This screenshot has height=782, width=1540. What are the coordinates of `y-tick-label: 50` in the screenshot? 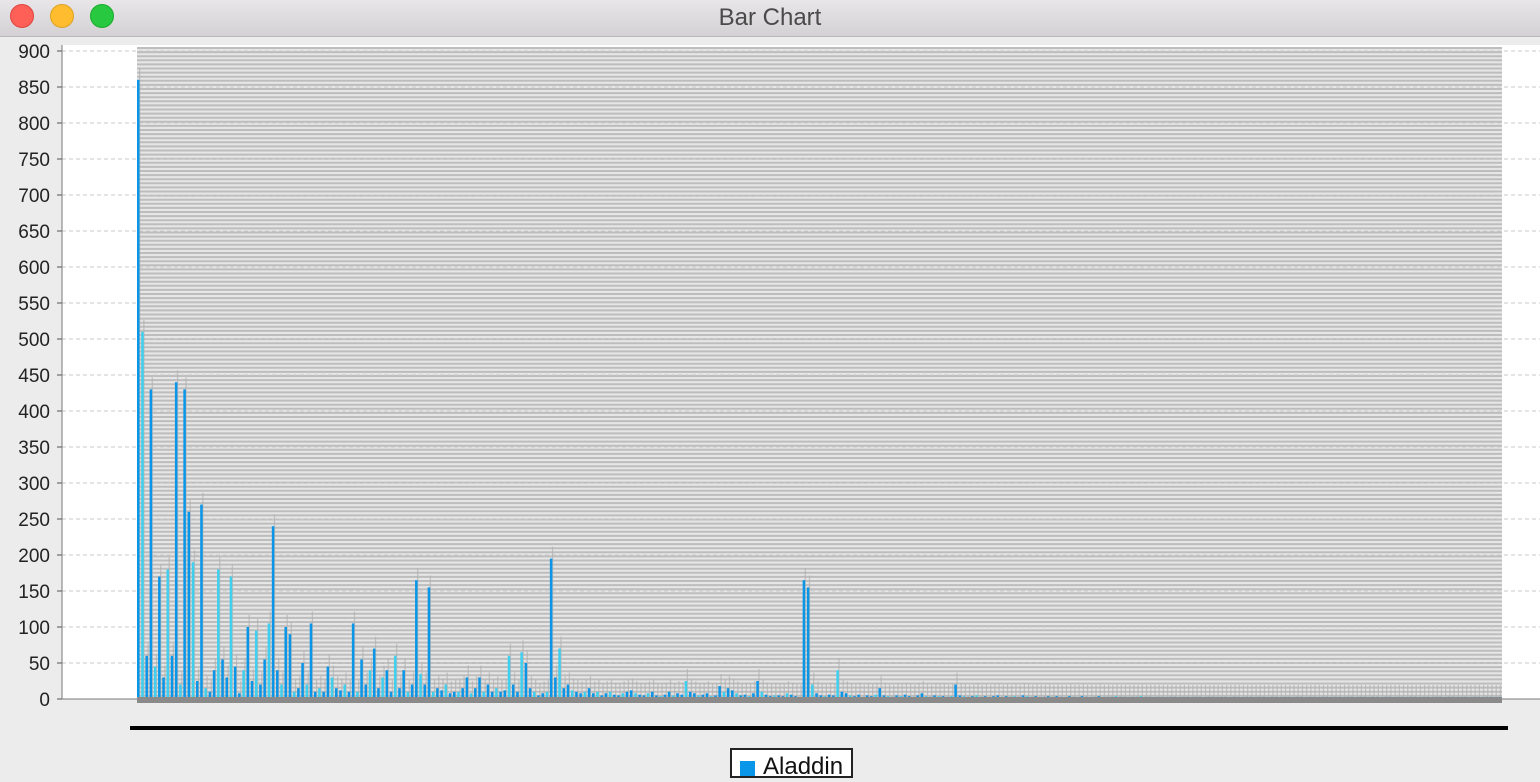 It's located at (39, 664).